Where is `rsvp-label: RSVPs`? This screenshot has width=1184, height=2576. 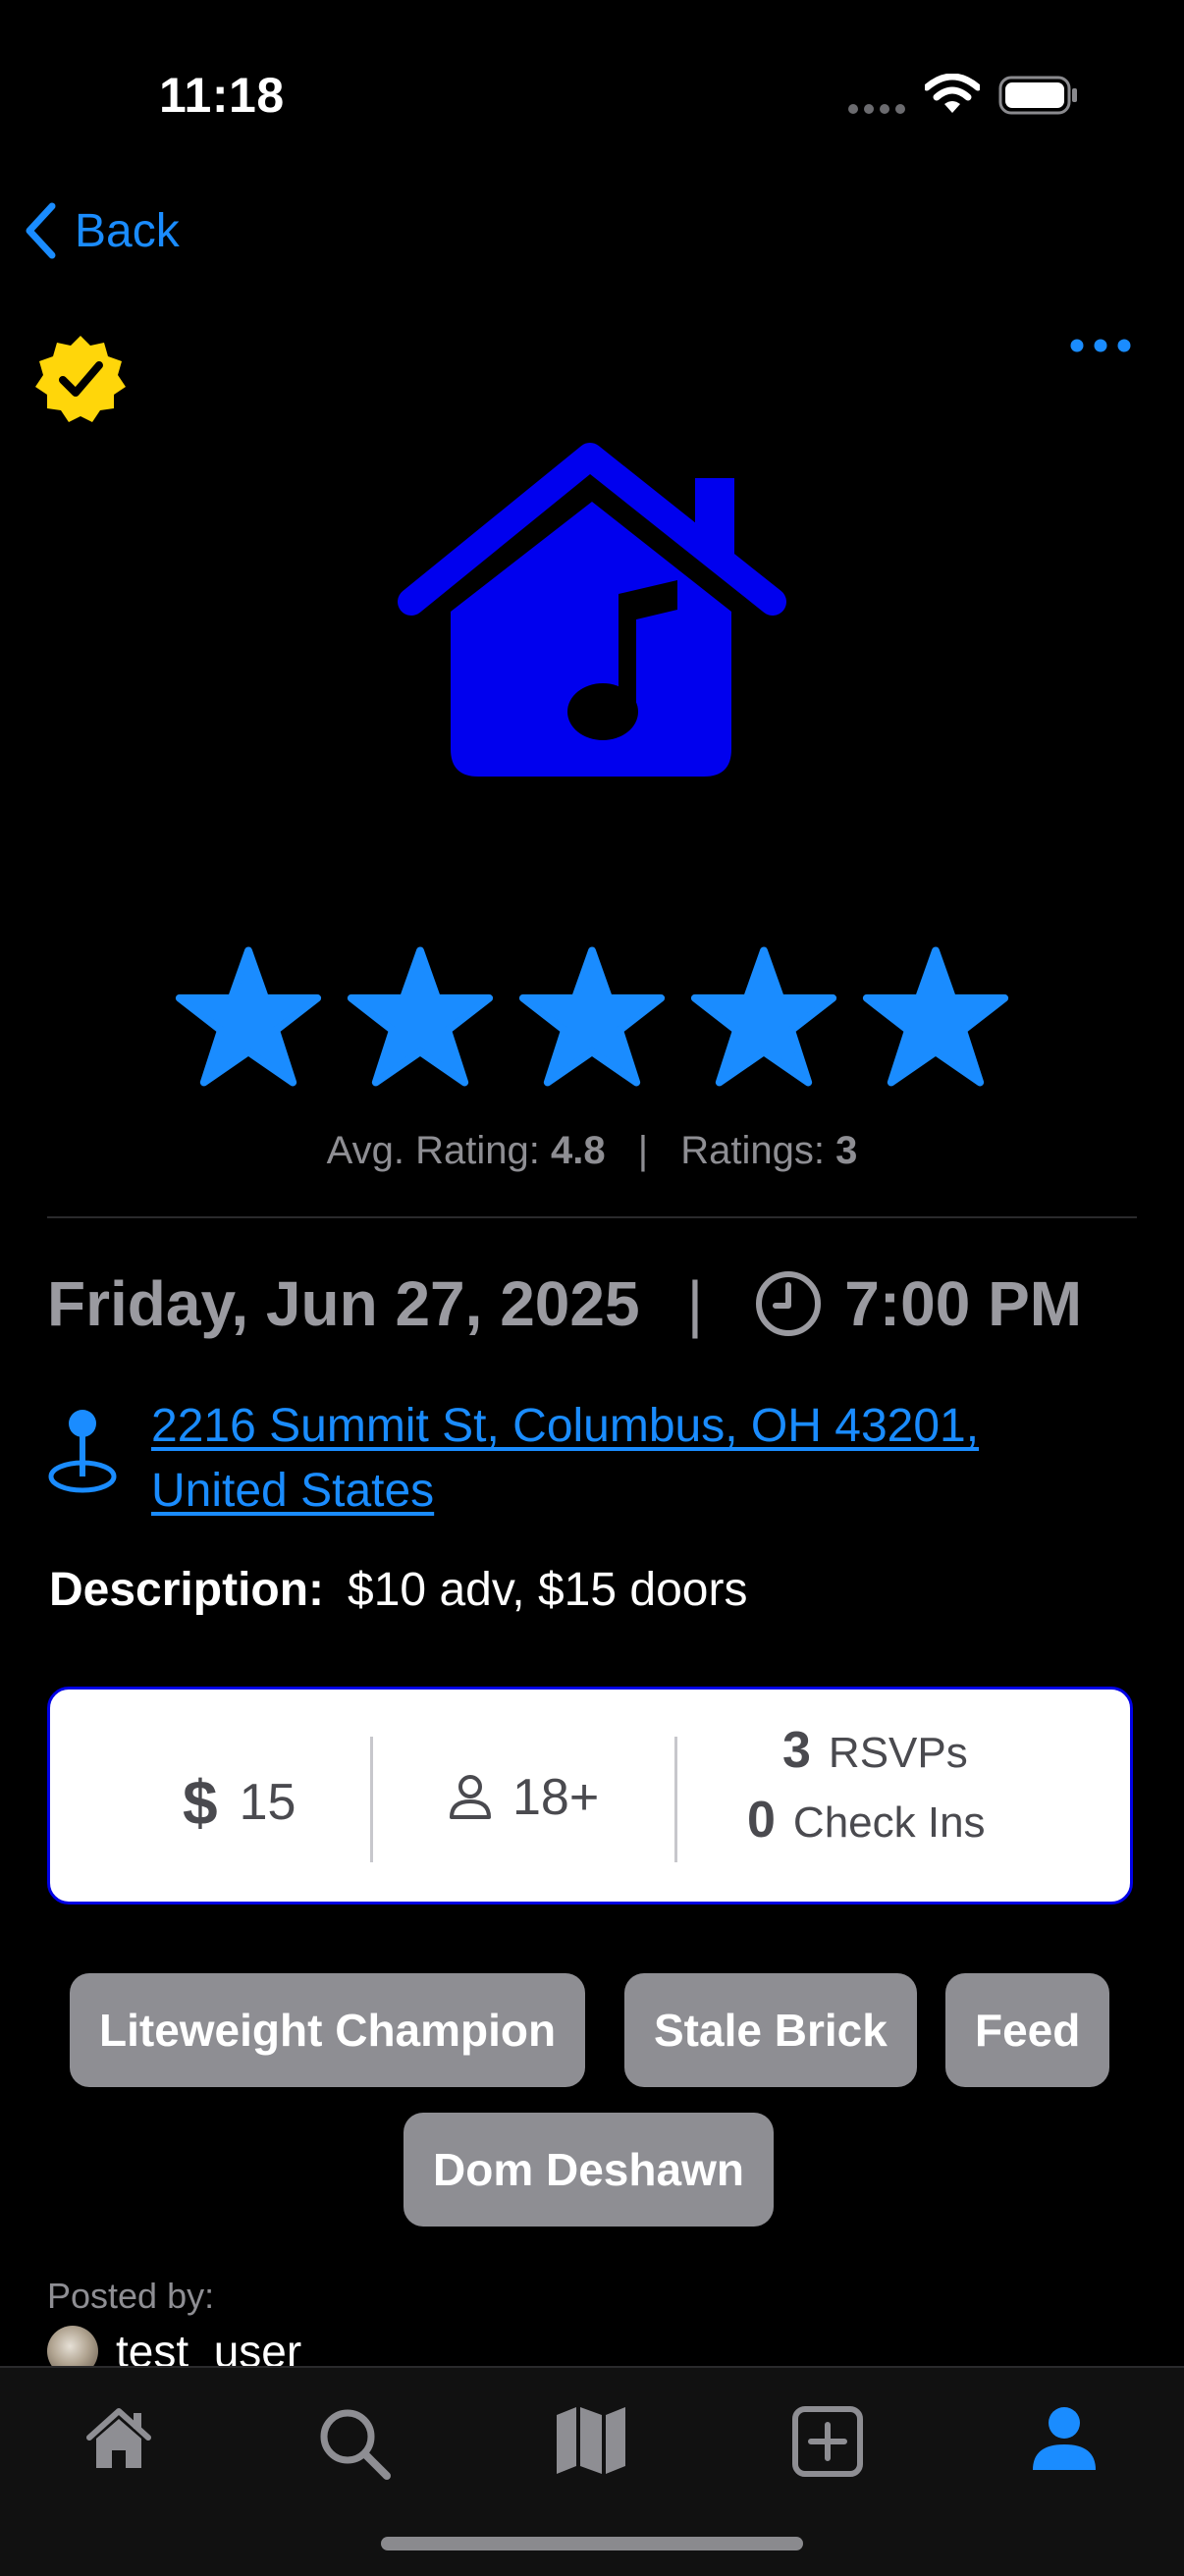 rsvp-label: RSVPs is located at coordinates (898, 1753).